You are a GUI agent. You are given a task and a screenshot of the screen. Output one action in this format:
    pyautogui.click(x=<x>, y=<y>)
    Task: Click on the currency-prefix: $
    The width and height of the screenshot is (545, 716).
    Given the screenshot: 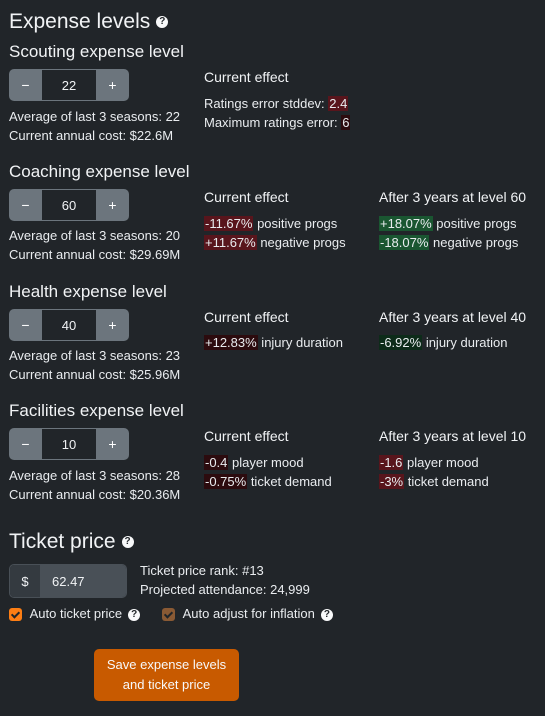 What is the action you would take?
    pyautogui.click(x=25, y=581)
    